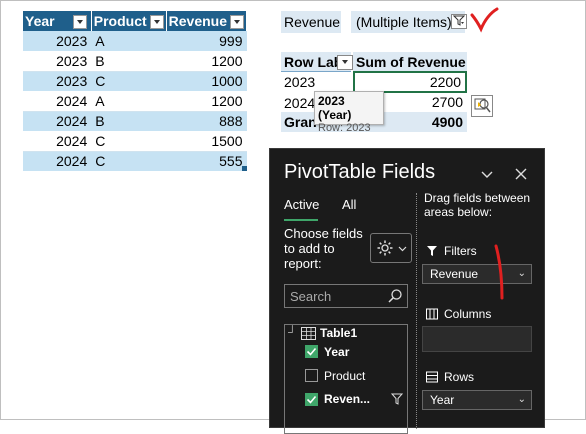 Image resolution: width=586 pixels, height=434 pixels. Describe the element at coordinates (338, 333) in the screenshot. I see `table-name: Table1` at that location.